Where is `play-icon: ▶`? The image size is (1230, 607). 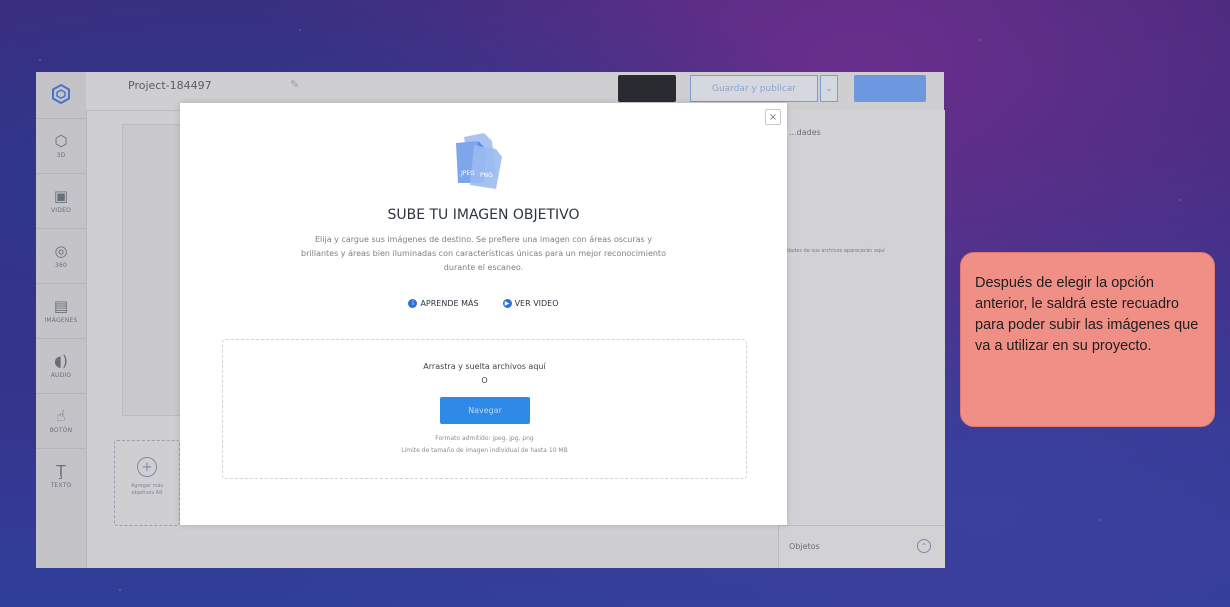
play-icon: ▶ is located at coordinates (507, 303).